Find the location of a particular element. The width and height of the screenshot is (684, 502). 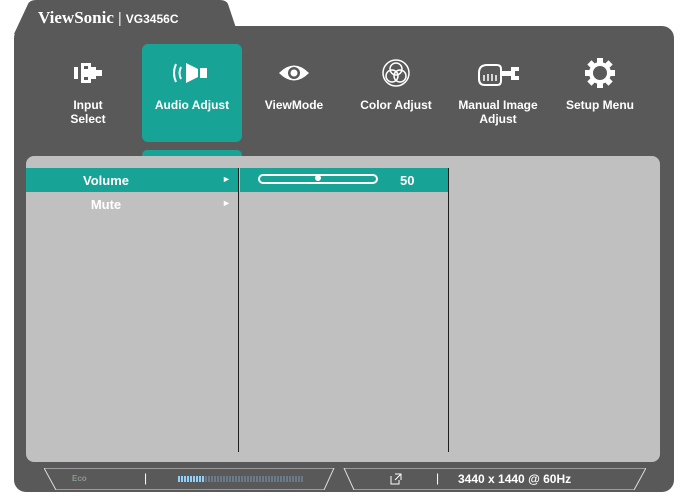

speaker-icon is located at coordinates (192, 73).